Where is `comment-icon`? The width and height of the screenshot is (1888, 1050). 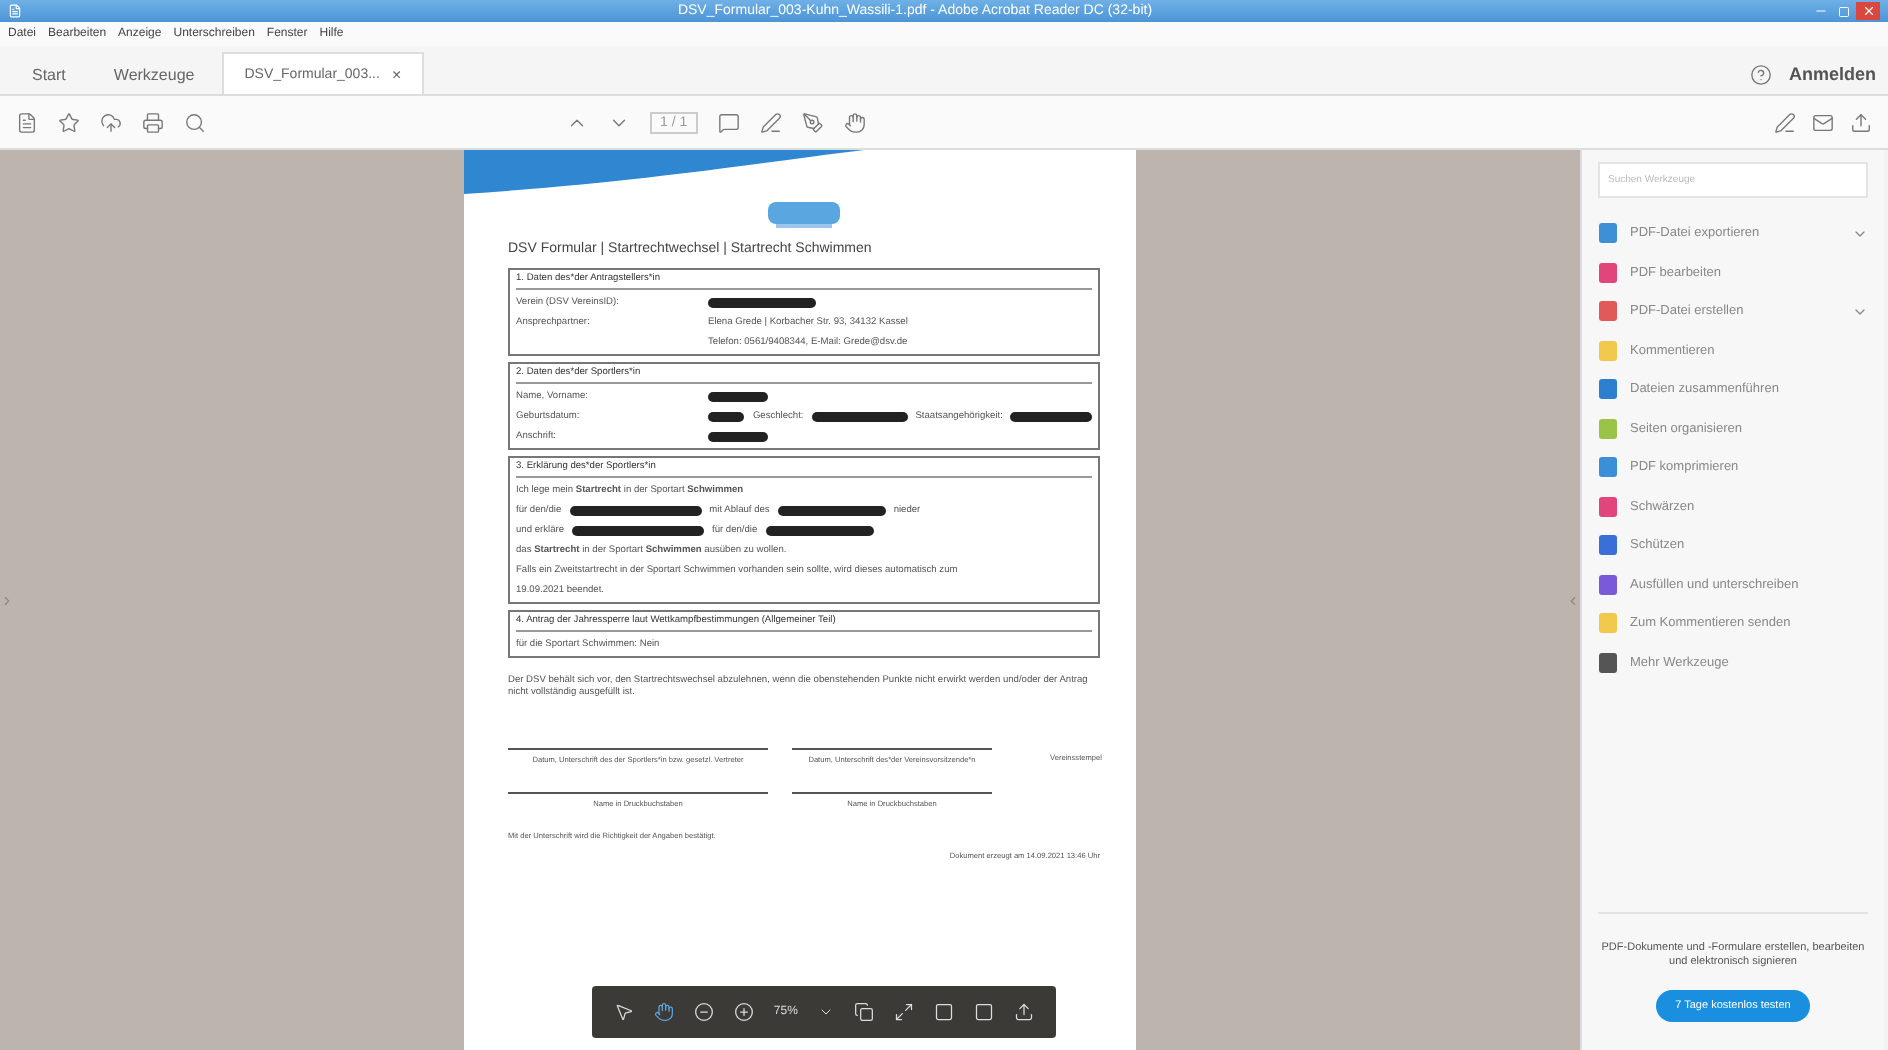
comment-icon is located at coordinates (728, 122).